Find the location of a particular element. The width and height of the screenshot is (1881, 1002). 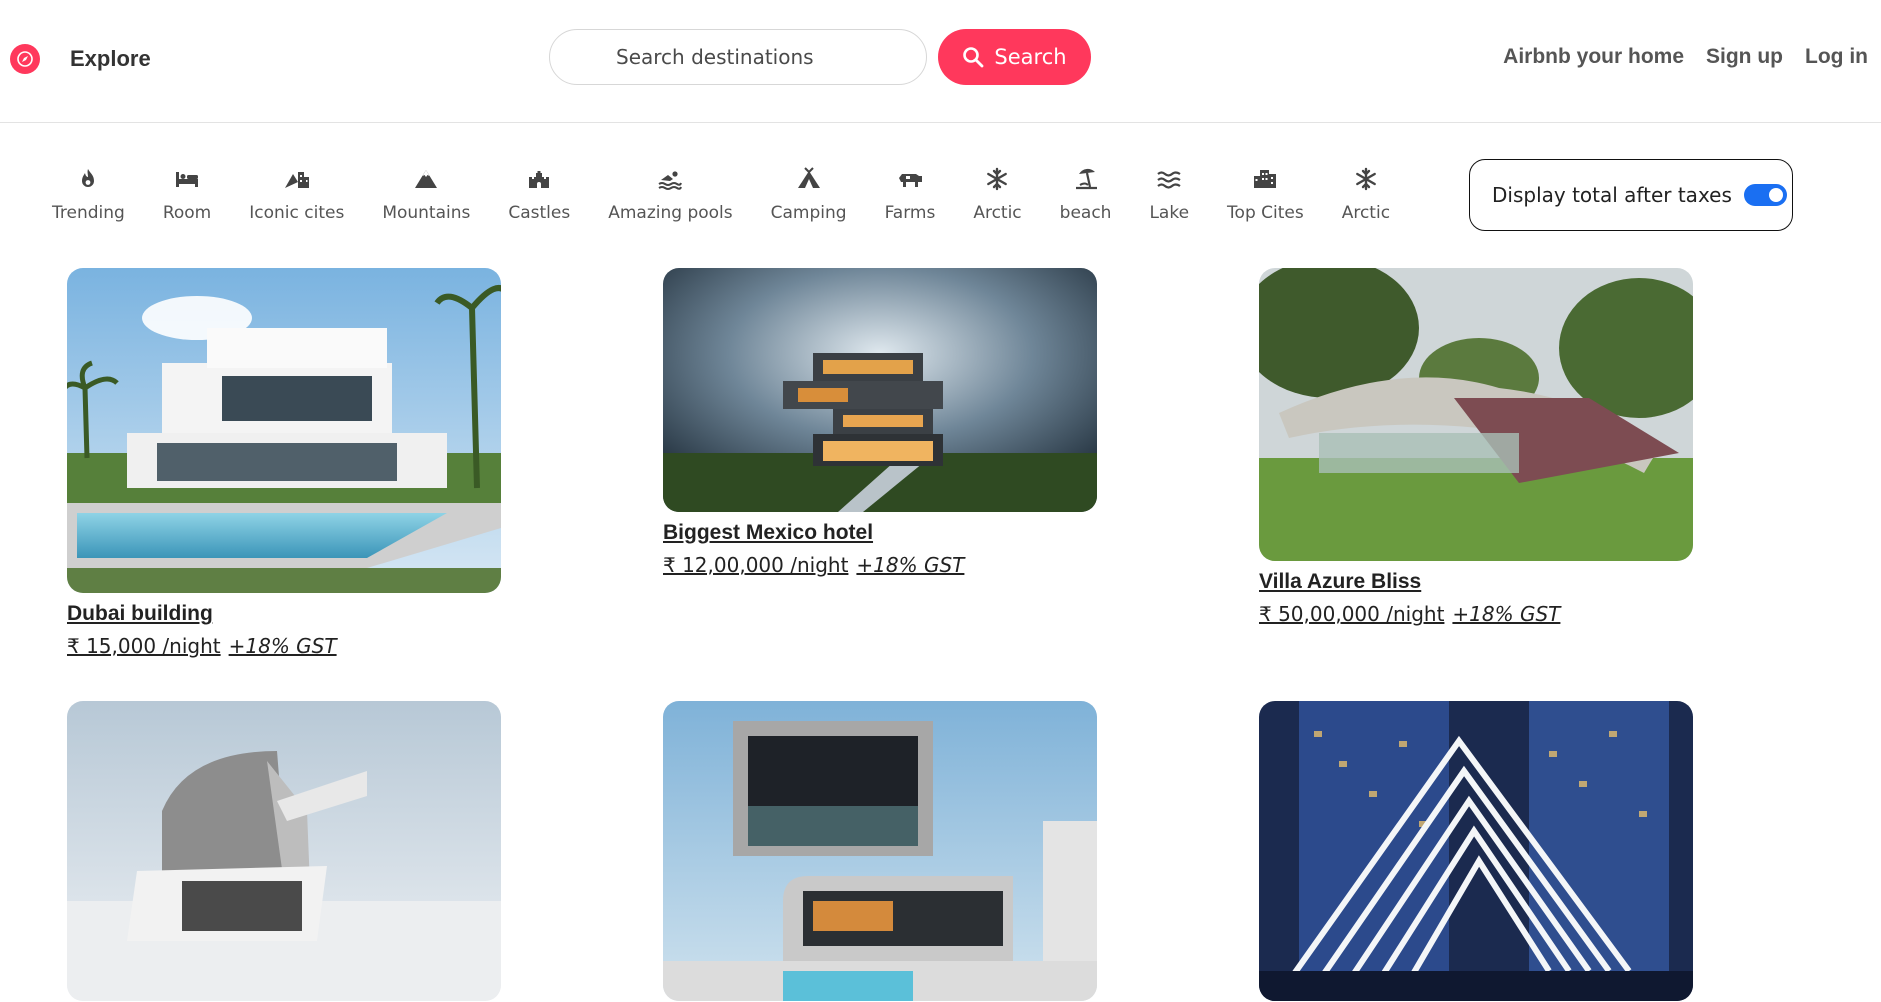

search-input is located at coordinates (738, 57).